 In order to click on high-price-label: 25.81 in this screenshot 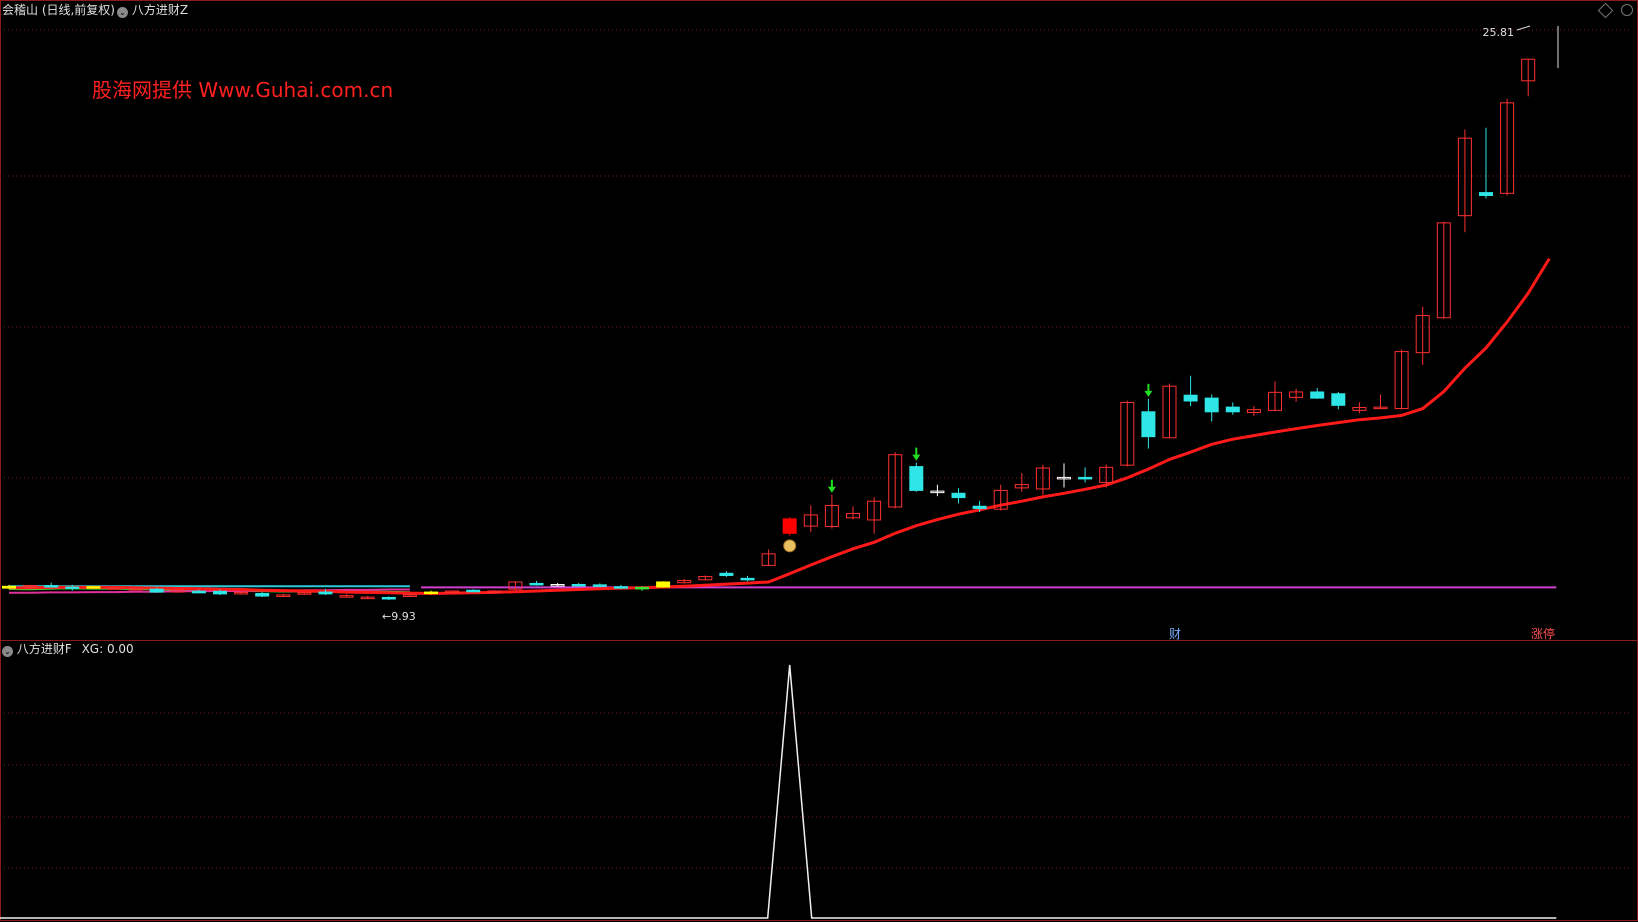, I will do `click(1499, 32)`.